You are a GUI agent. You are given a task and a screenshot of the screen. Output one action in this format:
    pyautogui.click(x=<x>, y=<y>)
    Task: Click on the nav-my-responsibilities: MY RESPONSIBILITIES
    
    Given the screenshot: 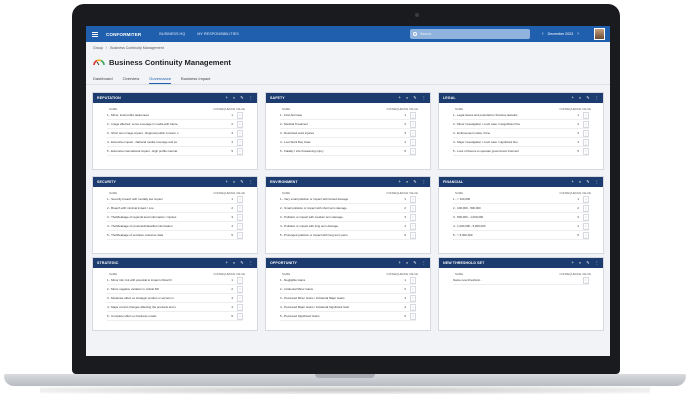 What is the action you would take?
    pyautogui.click(x=218, y=34)
    